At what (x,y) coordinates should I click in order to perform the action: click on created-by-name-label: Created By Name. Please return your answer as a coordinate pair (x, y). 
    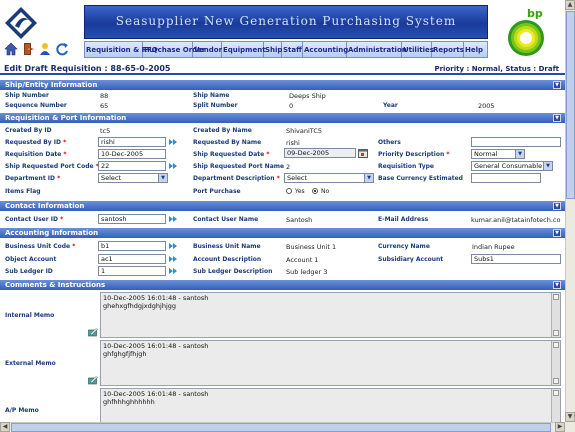
    Looking at the image, I should click on (222, 130).